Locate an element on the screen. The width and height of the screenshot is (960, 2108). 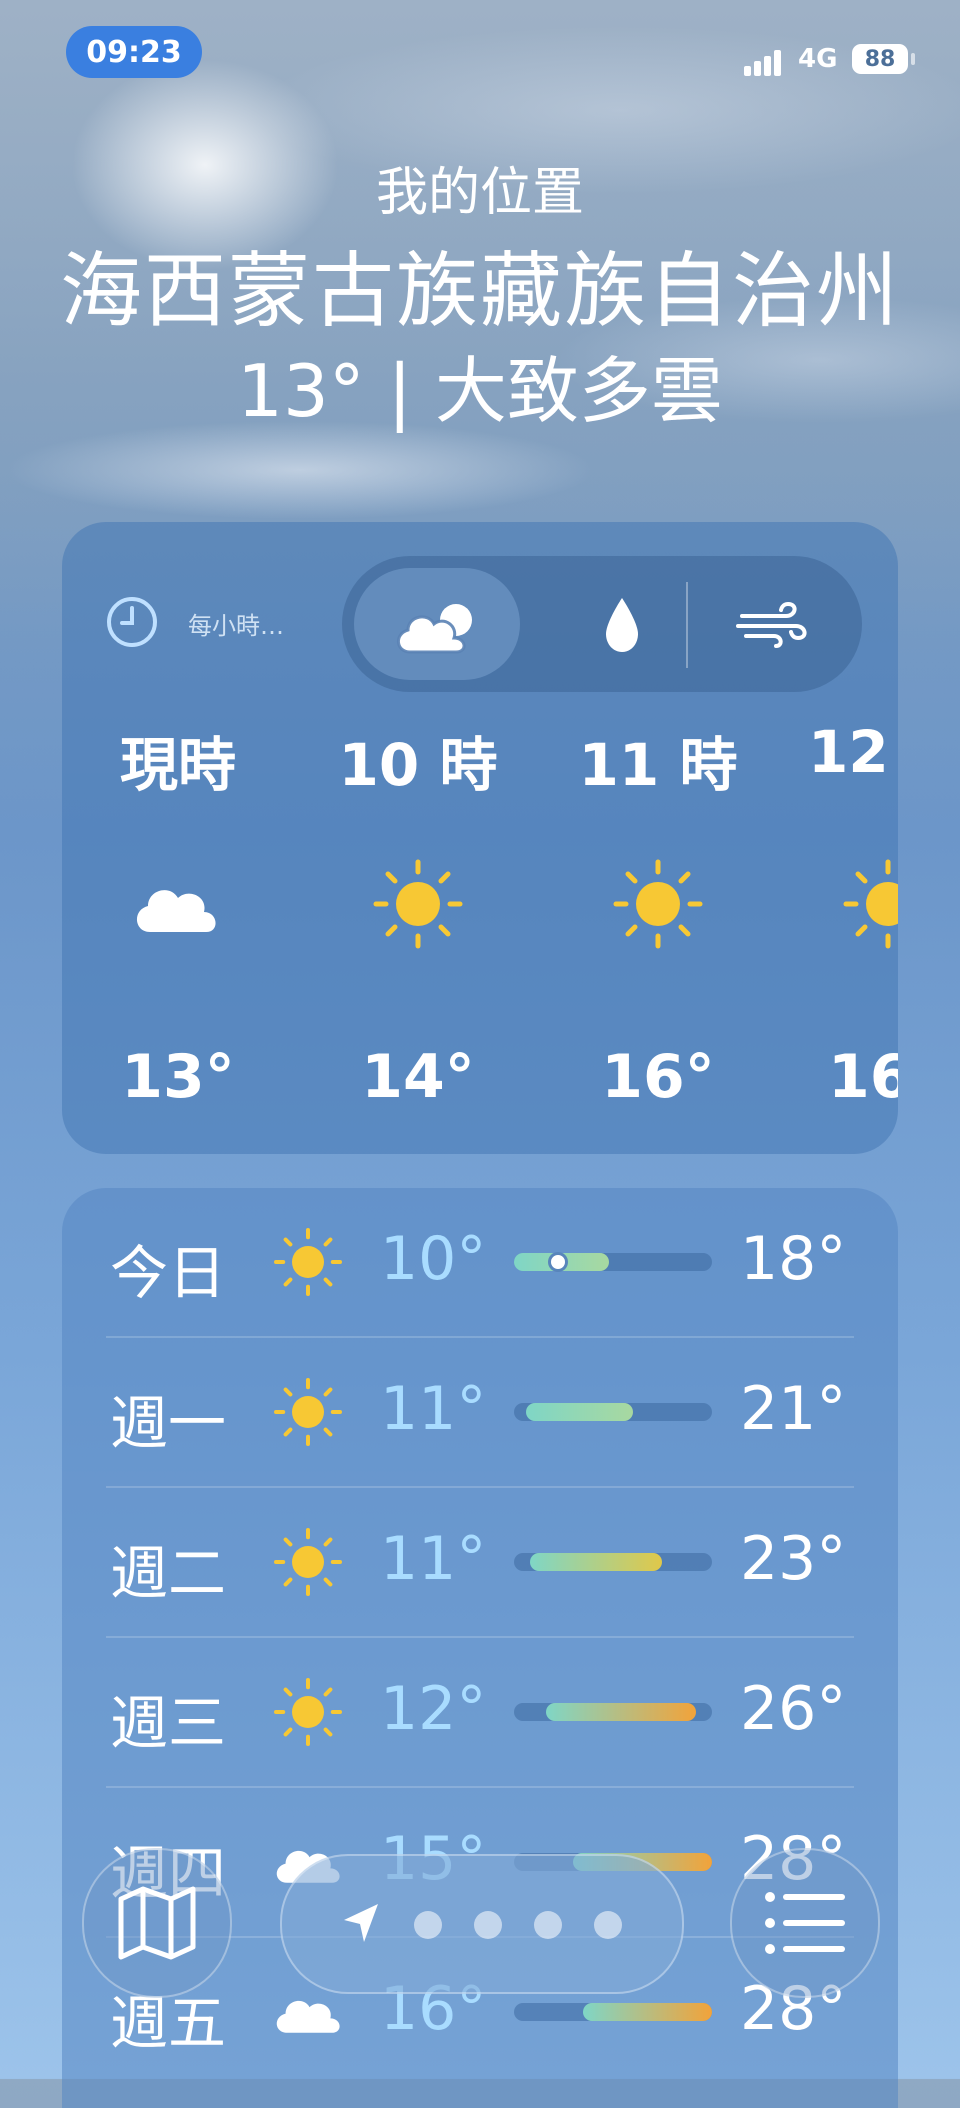
location-arrow-icon is located at coordinates (361, 1923).